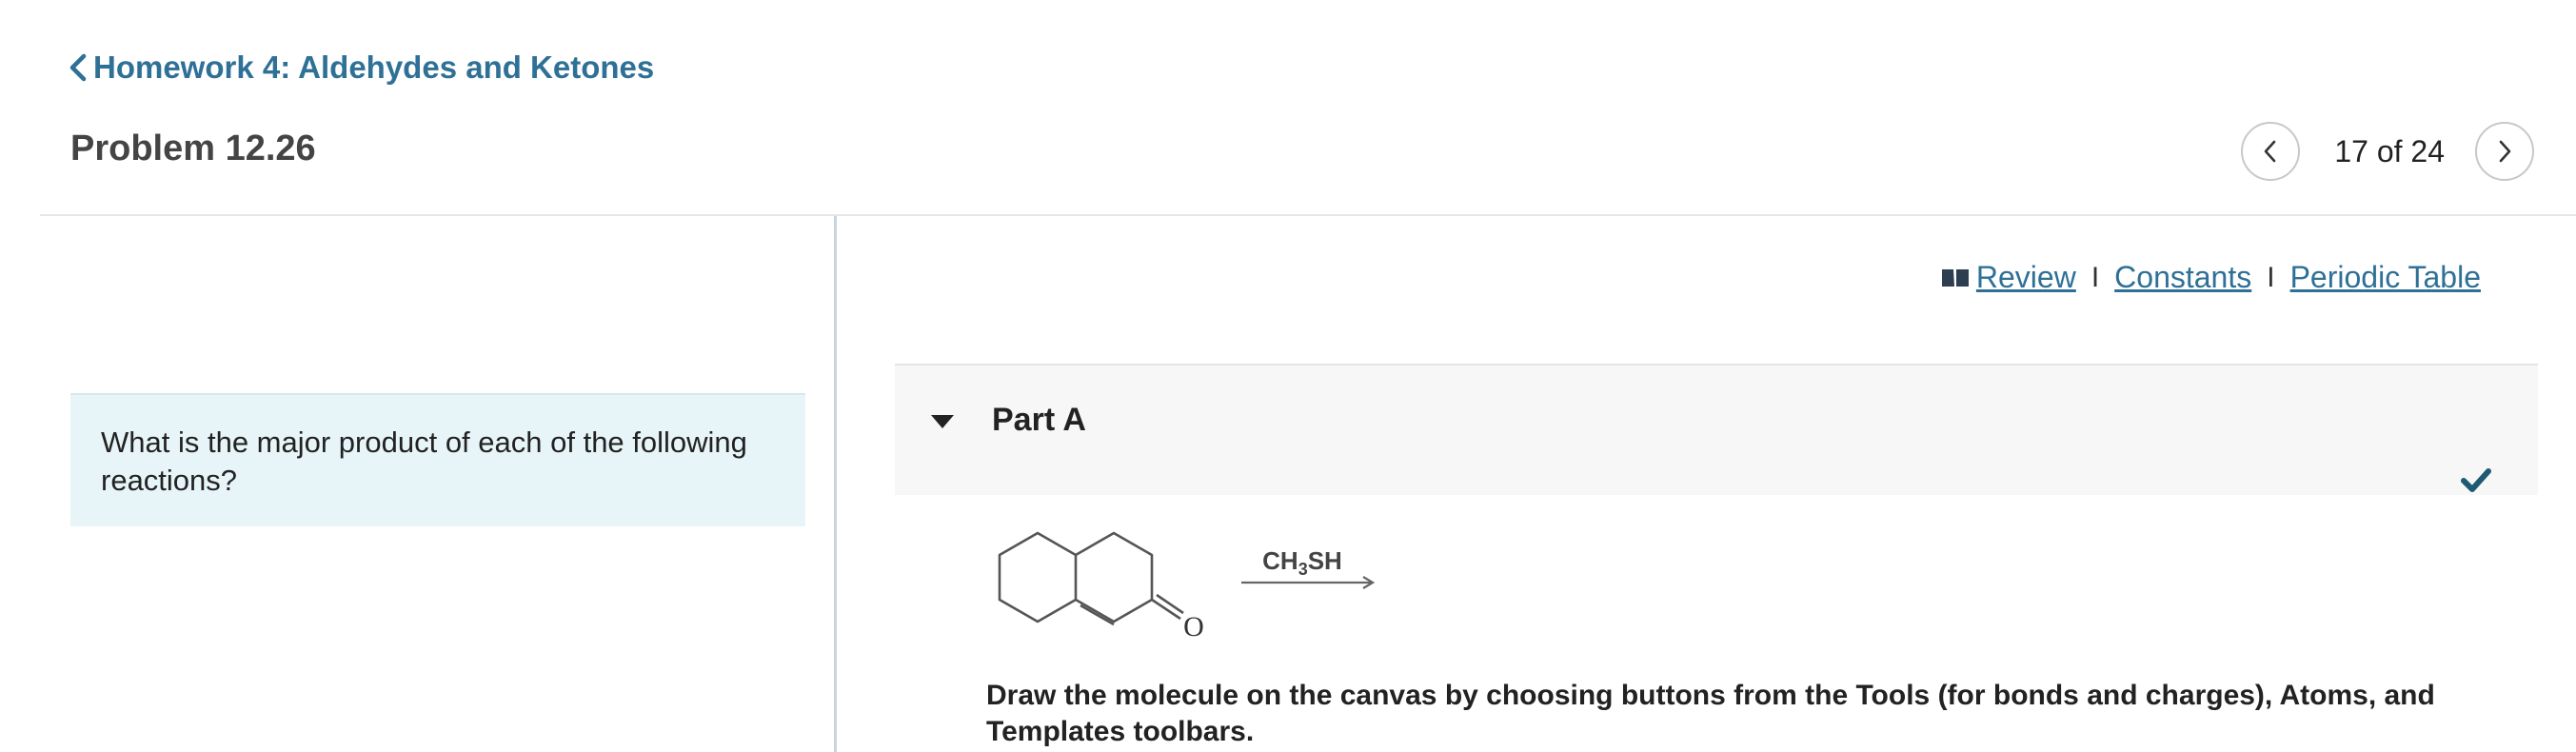 This screenshot has width=2576, height=752. Describe the element at coordinates (193, 148) in the screenshot. I see `problem-title: Problem 12.26` at that location.